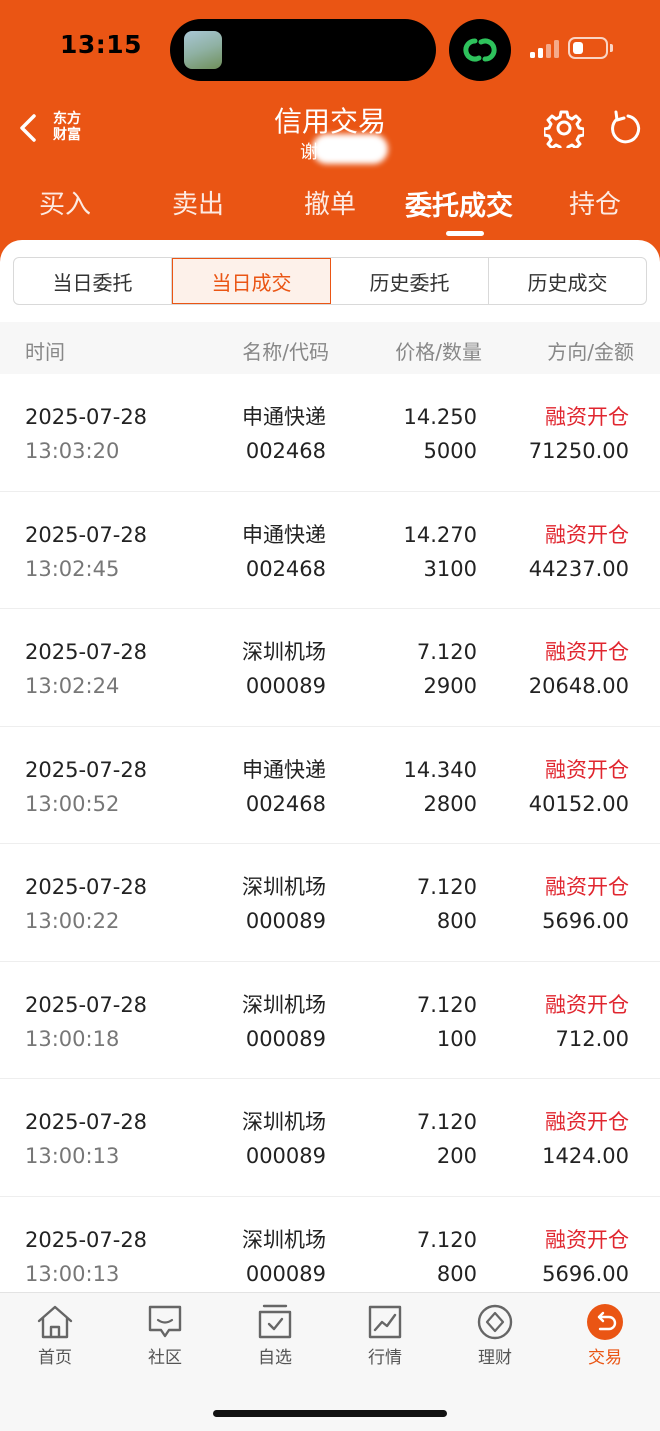 Image resolution: width=660 pixels, height=1431 pixels. What do you see at coordinates (93, 281) in the screenshot?
I see `segment-today-orders: 当日委托` at bounding box center [93, 281].